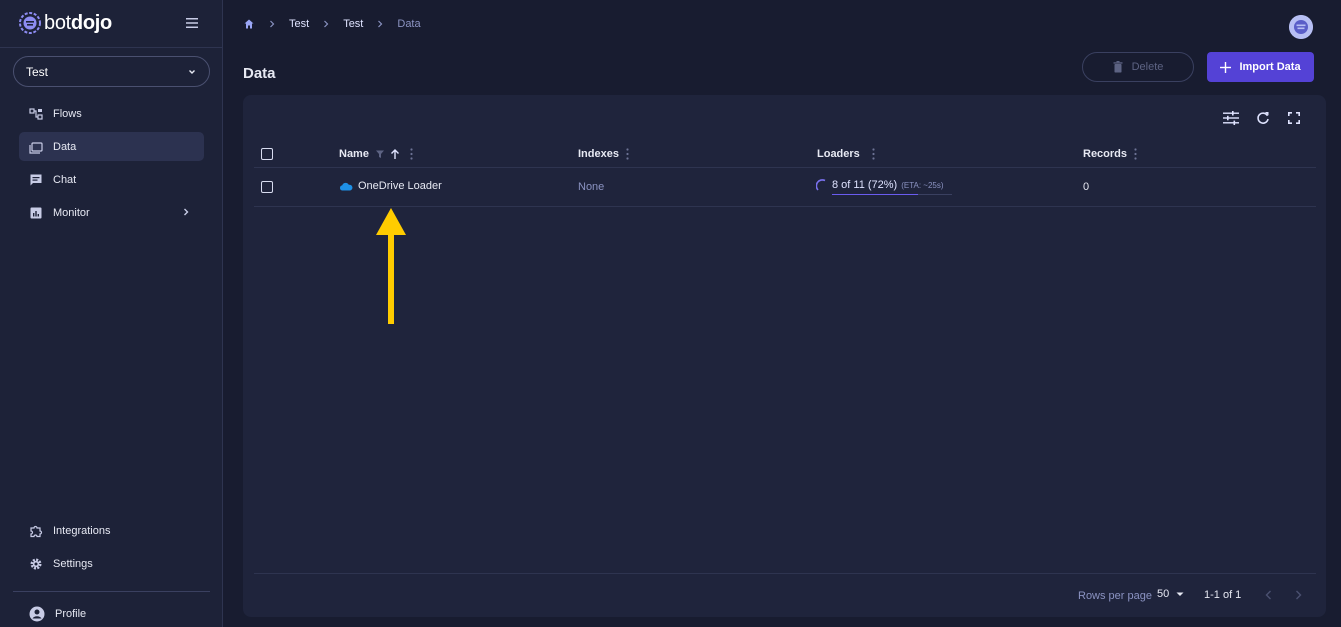 The height and width of the screenshot is (627, 1341). Describe the element at coordinates (400, 186) in the screenshot. I see `row-name: OneDrive Loader` at that location.